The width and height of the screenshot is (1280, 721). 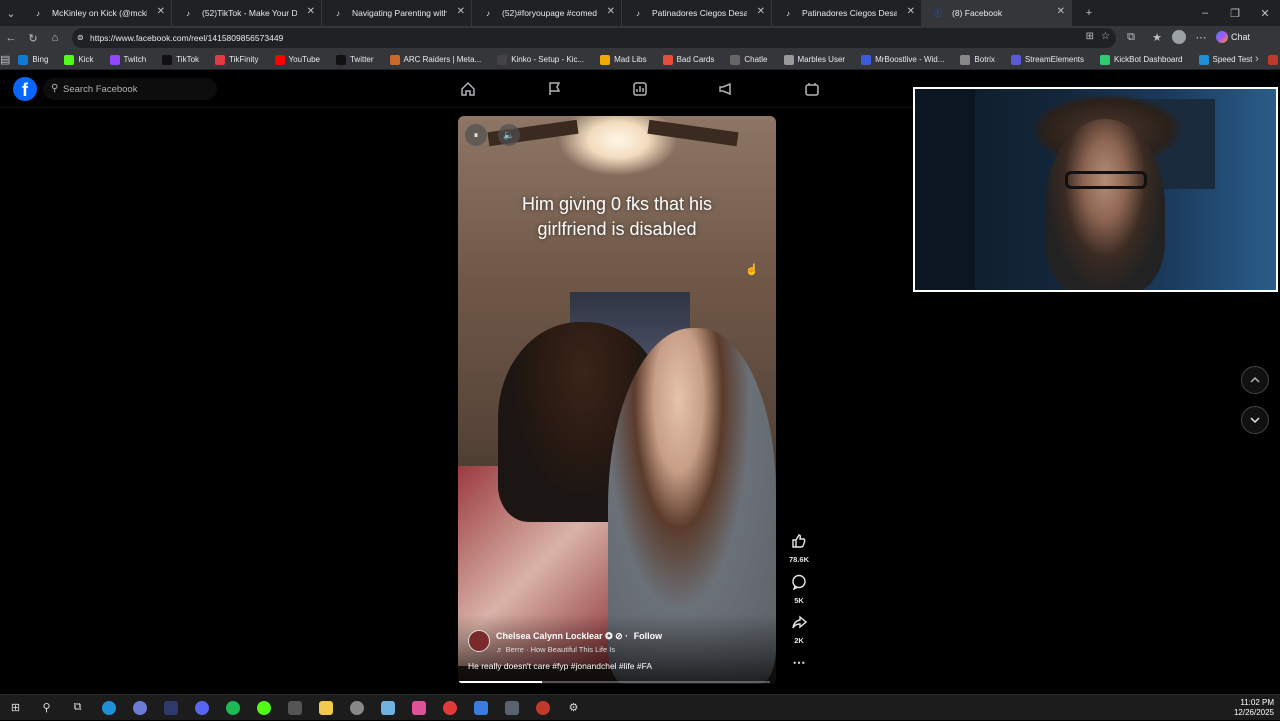 What do you see at coordinates (1105, 204) in the screenshot?
I see `streamer-face` at bounding box center [1105, 204].